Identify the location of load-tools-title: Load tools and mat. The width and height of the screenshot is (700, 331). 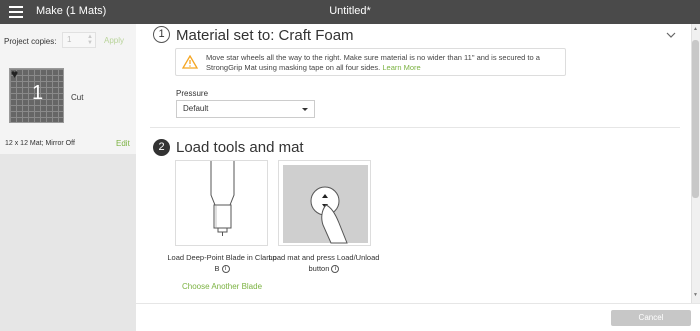
(240, 147).